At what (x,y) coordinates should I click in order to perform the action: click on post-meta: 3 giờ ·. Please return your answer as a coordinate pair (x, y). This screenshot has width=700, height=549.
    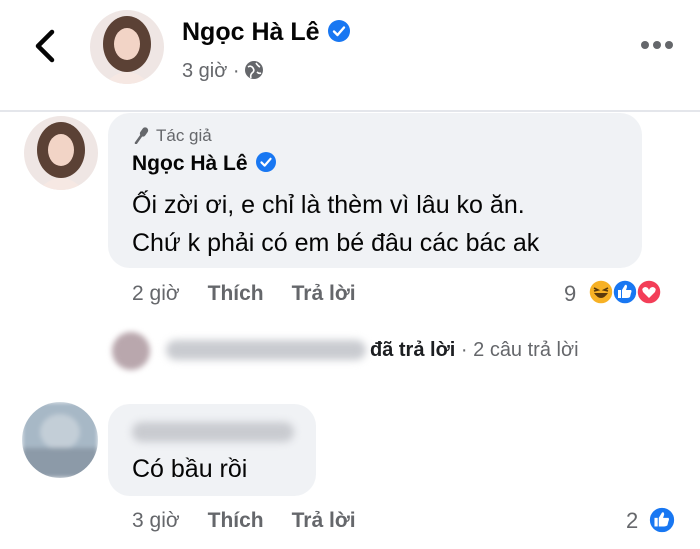
    Looking at the image, I should click on (223, 71).